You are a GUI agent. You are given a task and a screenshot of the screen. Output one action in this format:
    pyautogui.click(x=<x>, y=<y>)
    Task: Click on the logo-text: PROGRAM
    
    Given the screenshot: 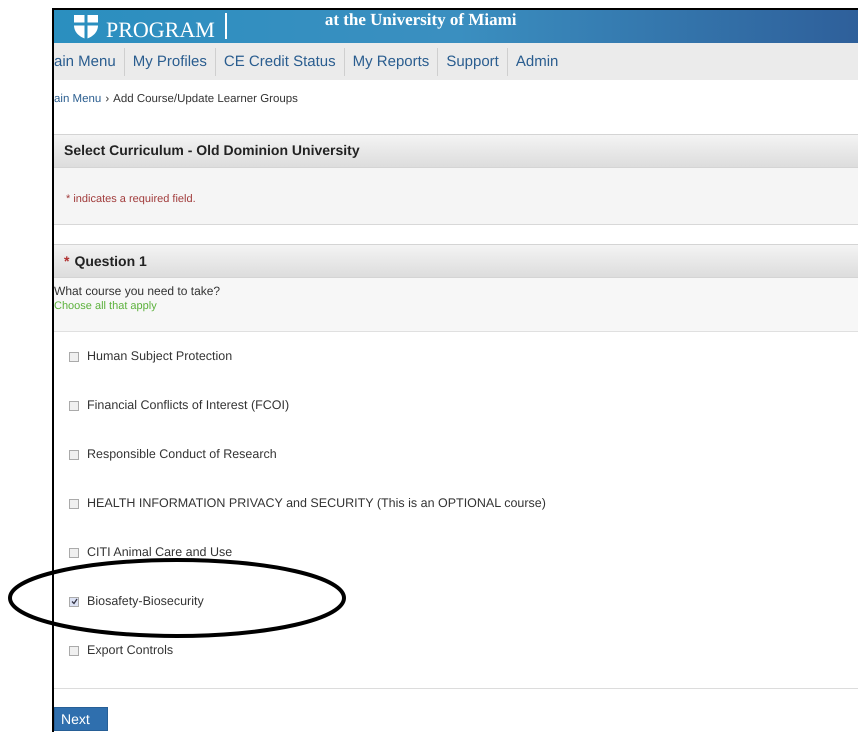 What is the action you would take?
    pyautogui.click(x=160, y=30)
    